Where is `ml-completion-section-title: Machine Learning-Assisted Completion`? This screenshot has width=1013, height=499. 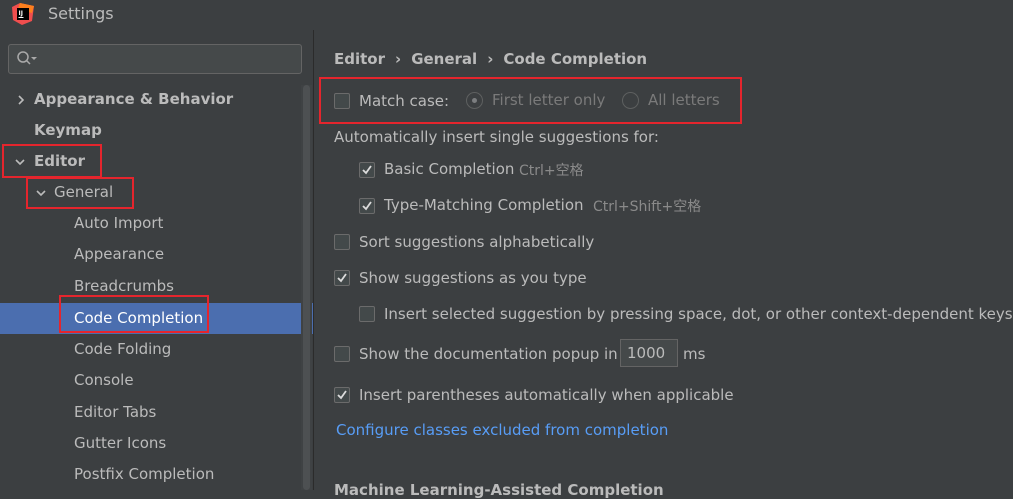 ml-completion-section-title: Machine Learning-Assisted Completion is located at coordinates (499, 490).